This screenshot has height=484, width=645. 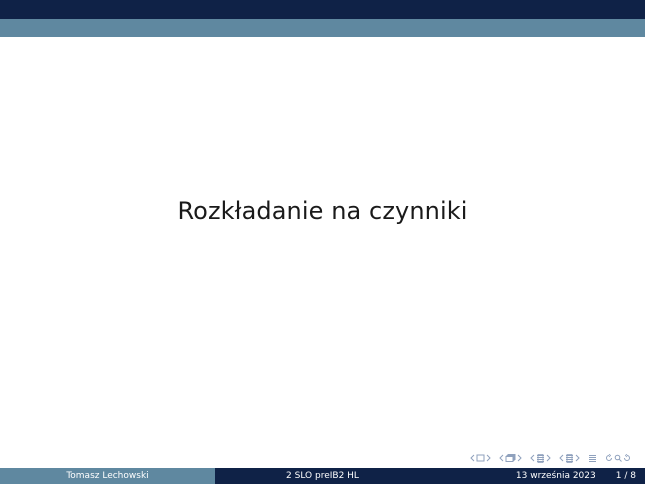 I want to click on subsection-next-arrow-icon, so click(x=548, y=458).